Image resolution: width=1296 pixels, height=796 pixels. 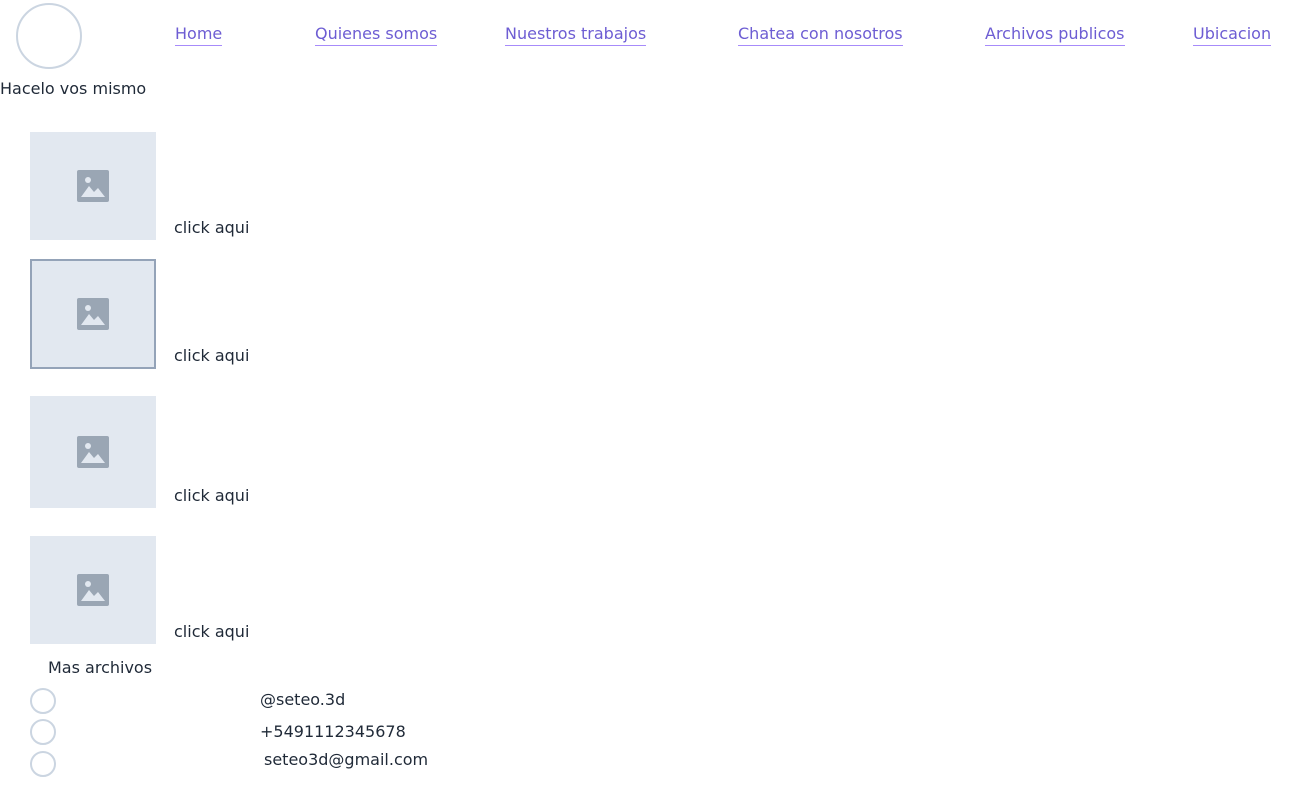 I want to click on email-icon, so click(x=43, y=764).